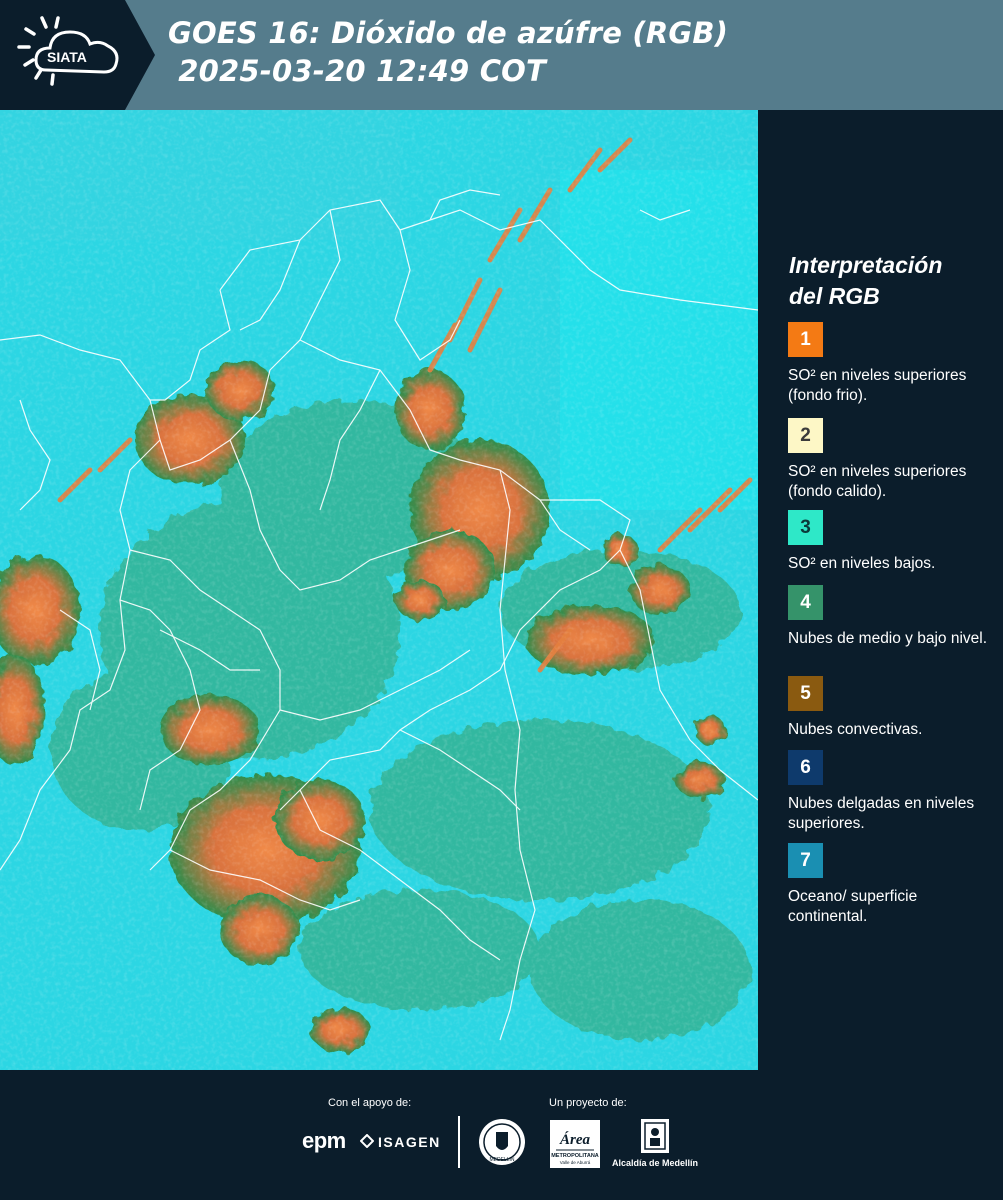 Image resolution: width=1003 pixels, height=1200 pixels. What do you see at coordinates (888, 792) in the screenshot?
I see `legend-item-6: 6 Nubes delgadas en niveles superiores.` at bounding box center [888, 792].